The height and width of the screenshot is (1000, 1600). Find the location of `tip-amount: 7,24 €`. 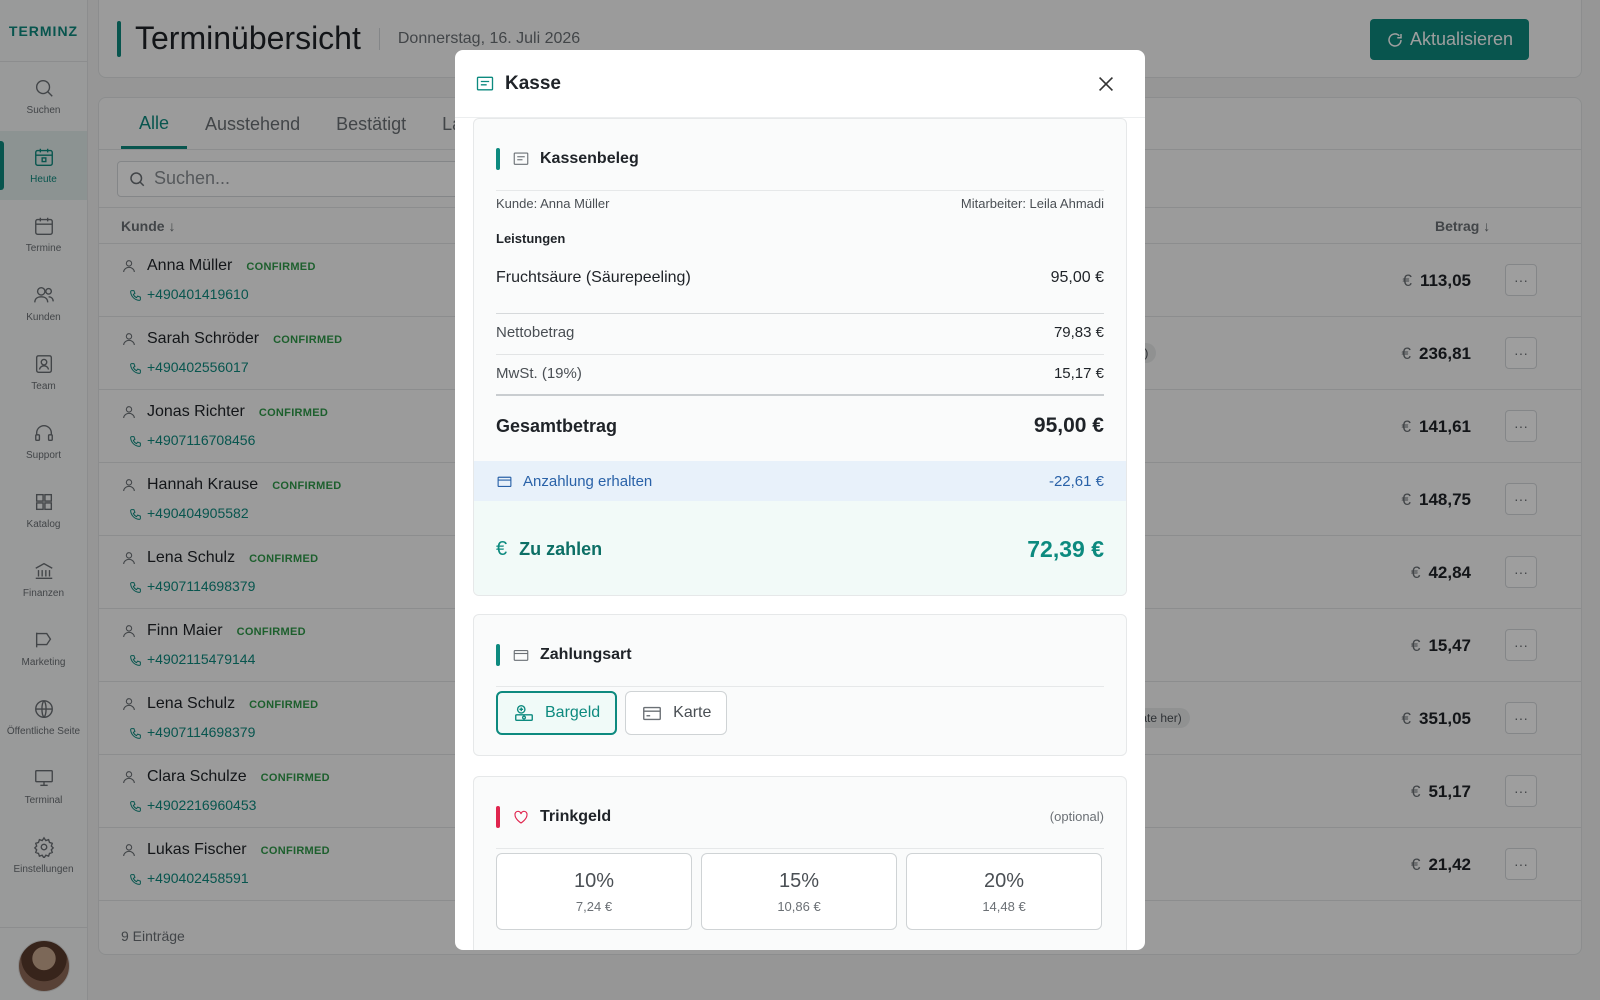

tip-amount: 7,24 € is located at coordinates (594, 906).